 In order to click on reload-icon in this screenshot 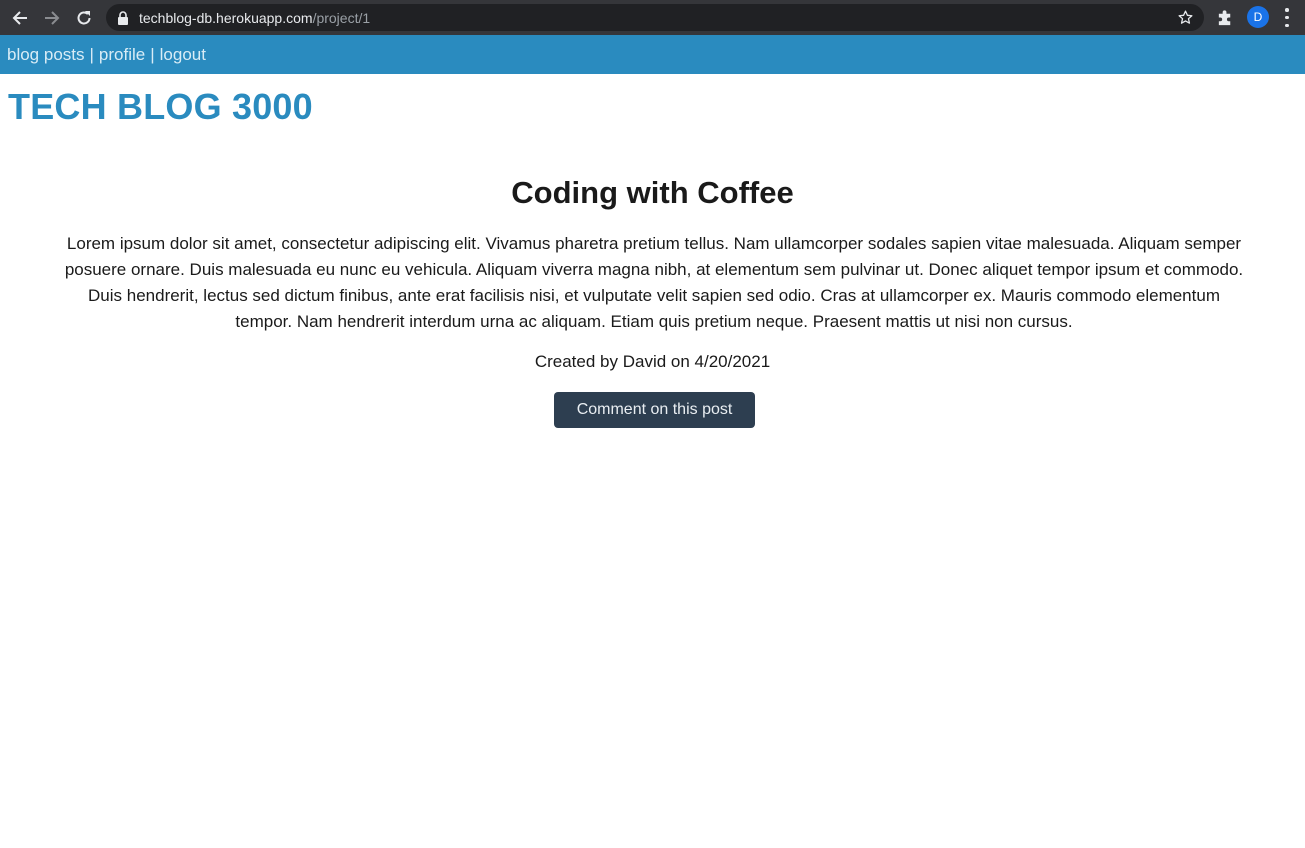, I will do `click(84, 18)`.